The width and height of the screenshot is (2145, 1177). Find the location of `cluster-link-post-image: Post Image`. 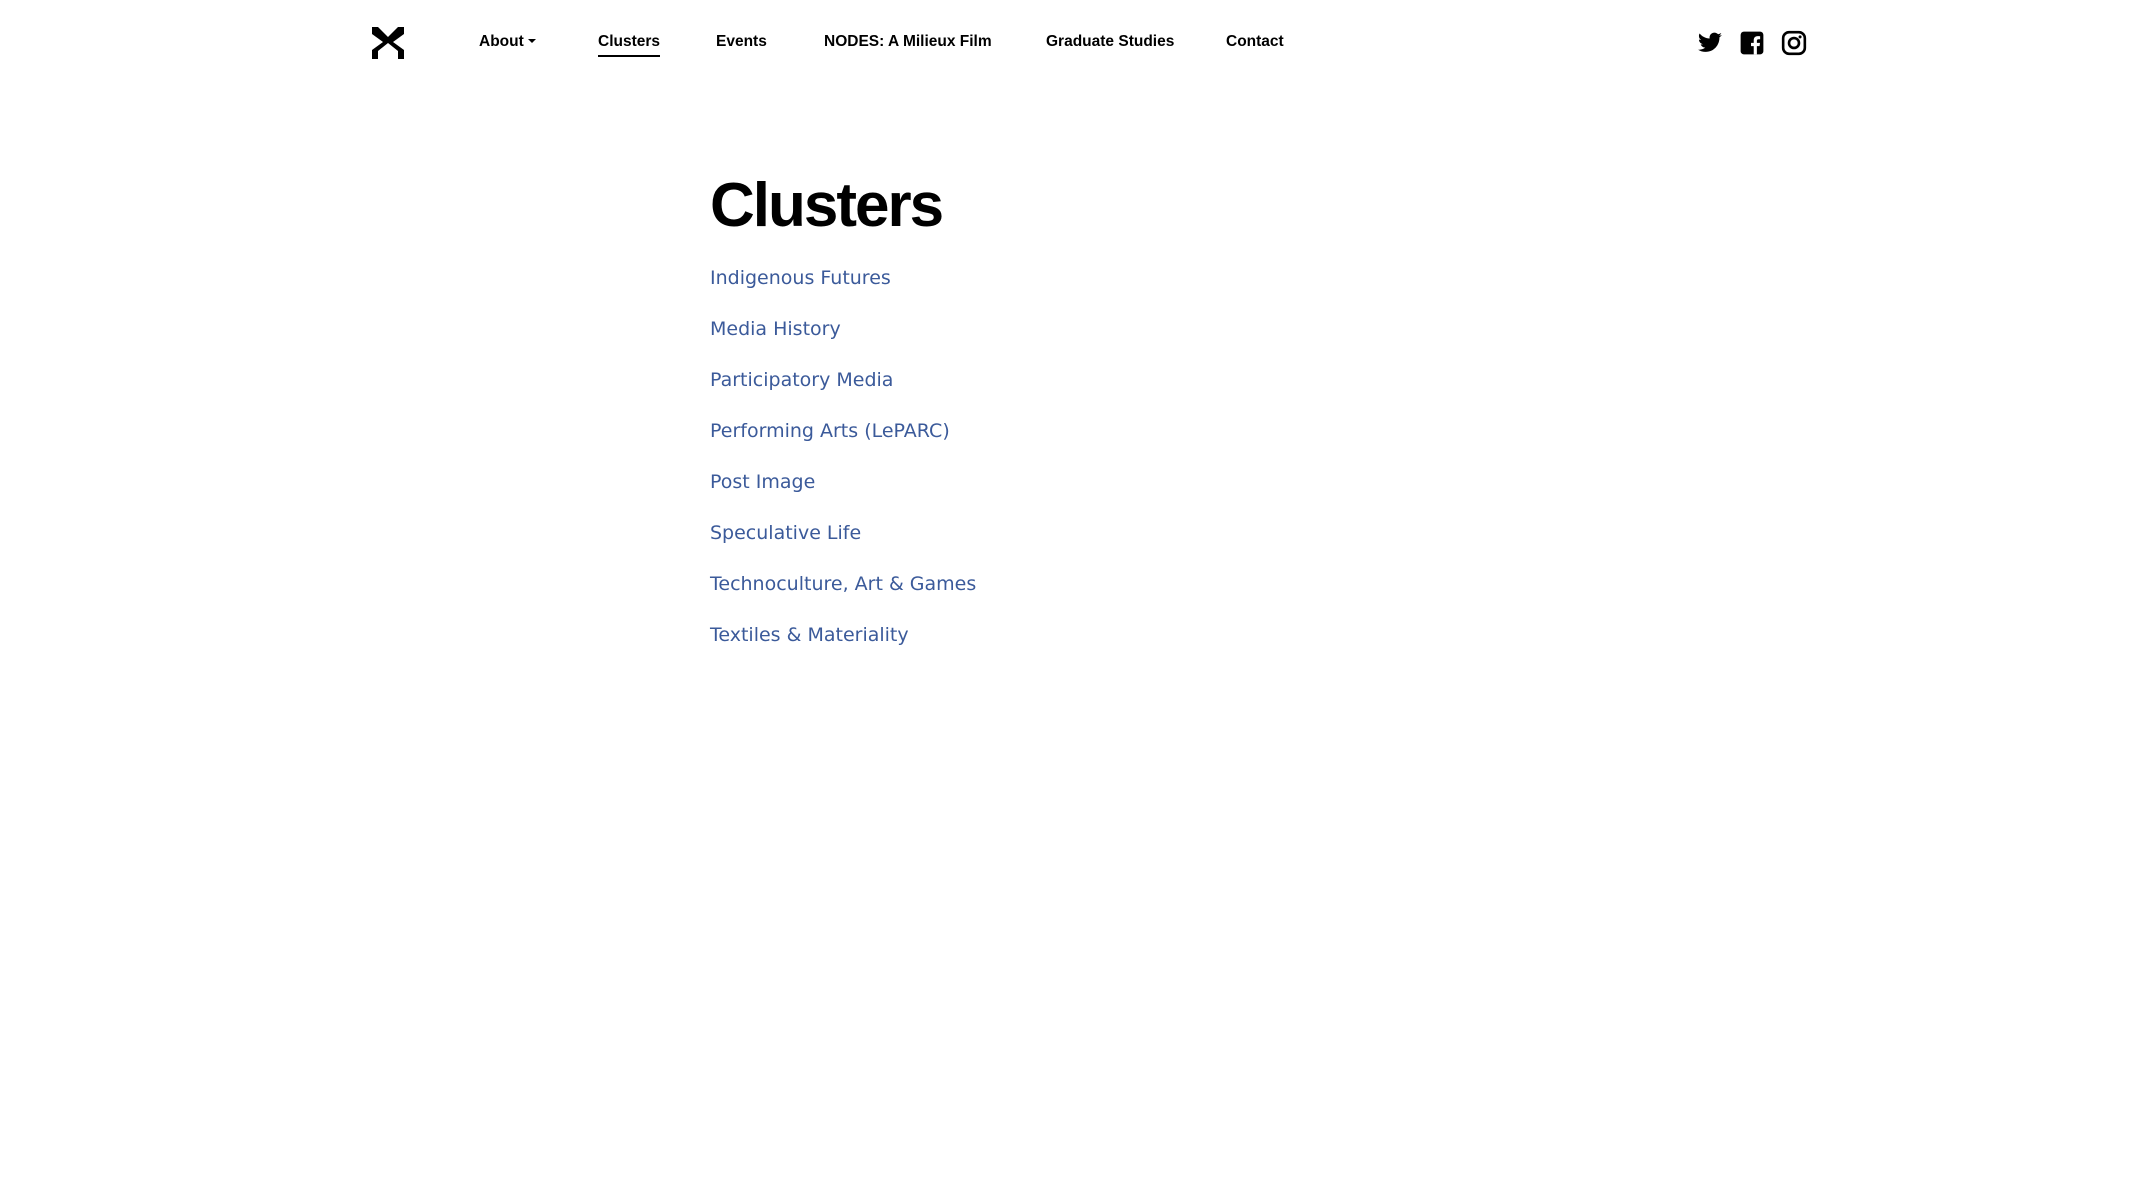

cluster-link-post-image: Post Image is located at coordinates (762, 482).